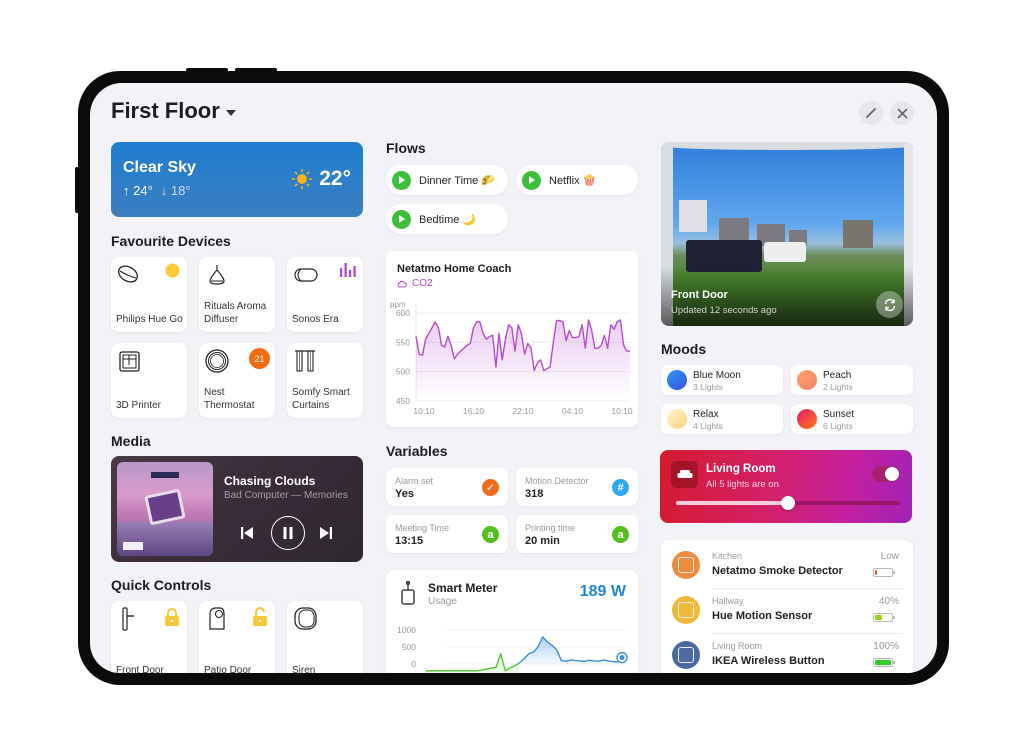 The width and height of the screenshot is (1024, 754). Describe the element at coordinates (403, 401) in the screenshot. I see `y-tick-label: 450` at that location.